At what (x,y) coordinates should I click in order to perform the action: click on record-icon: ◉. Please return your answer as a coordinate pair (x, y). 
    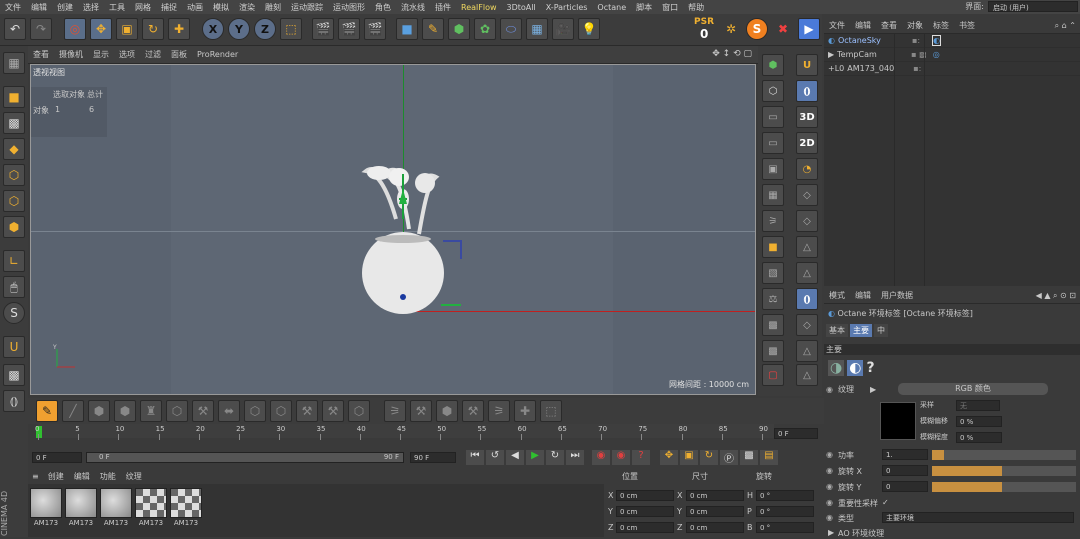
    Looking at the image, I should click on (601, 457).